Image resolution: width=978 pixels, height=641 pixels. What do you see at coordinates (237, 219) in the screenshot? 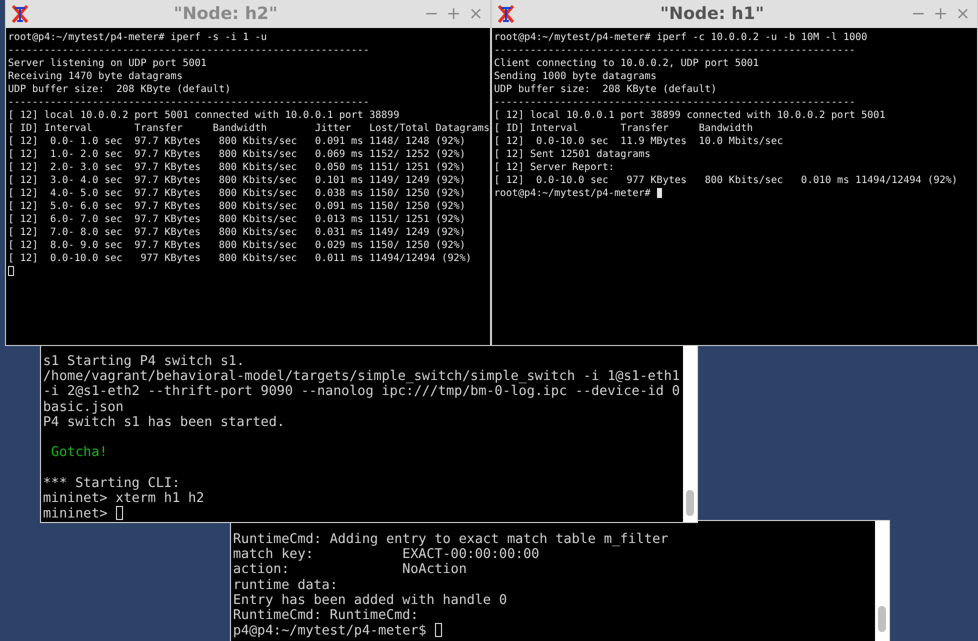
I see `terminal-line: [ 12] 6.0- 7.0 sec 97.7 KBytes 800 Kbits/sec 0.013 ms 1151/ 1251 (92%)` at bounding box center [237, 219].